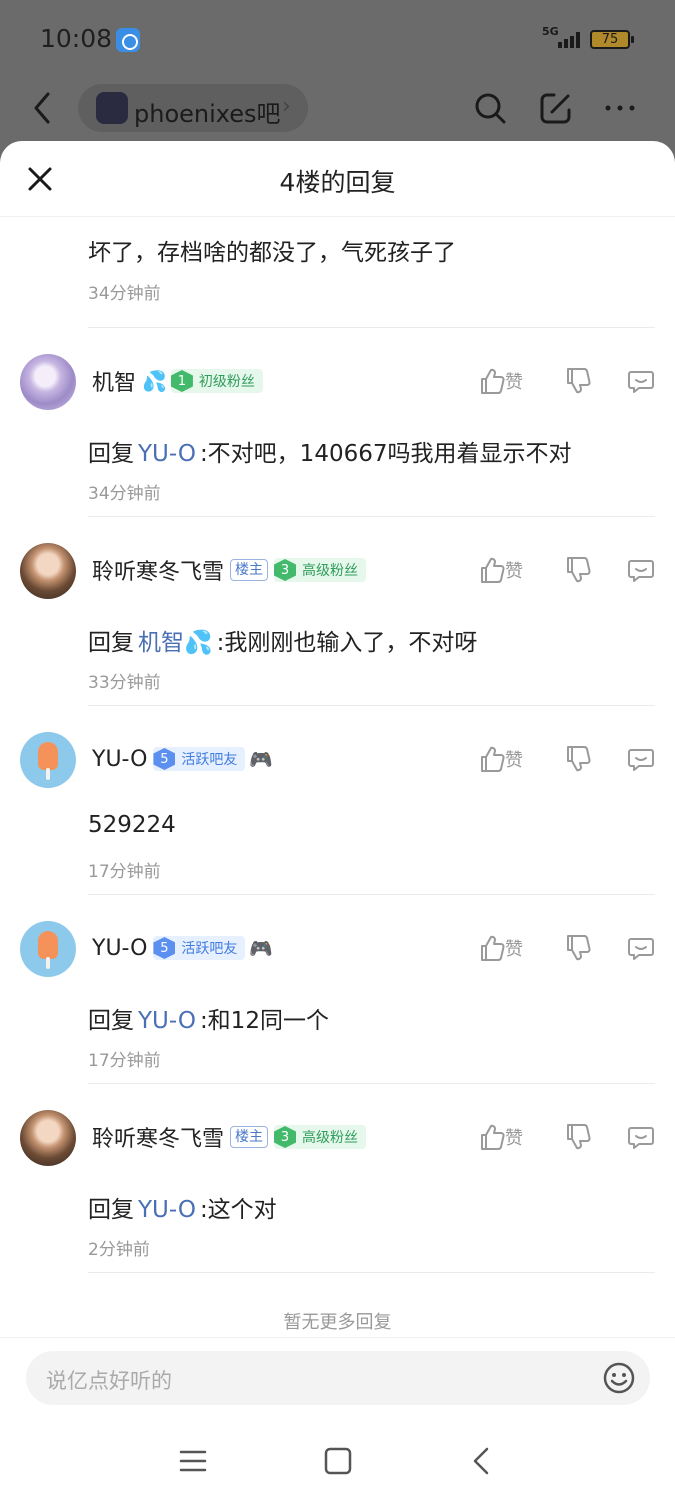 This screenshot has width=675, height=1500. I want to click on fan-level-badge: 3 高级粉丝, so click(320, 570).